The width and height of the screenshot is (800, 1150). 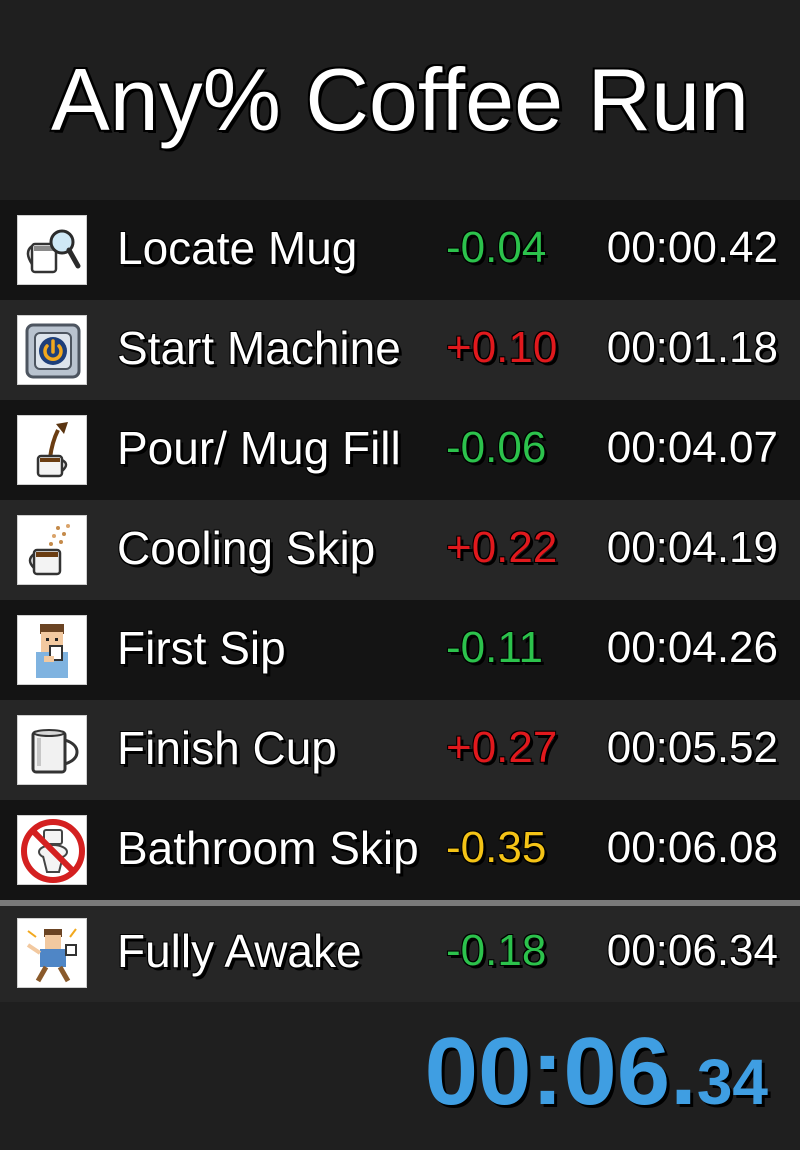 I want to click on power-button-icon, so click(x=52, y=350).